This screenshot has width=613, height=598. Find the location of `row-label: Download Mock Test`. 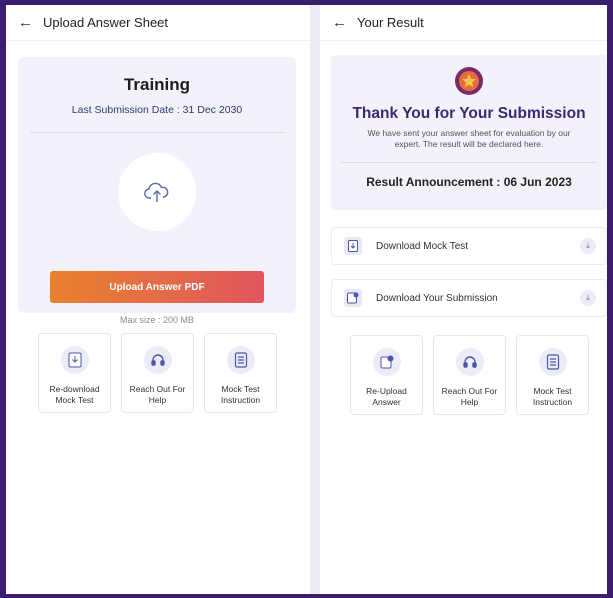

row-label: Download Mock Test is located at coordinates (422, 246).